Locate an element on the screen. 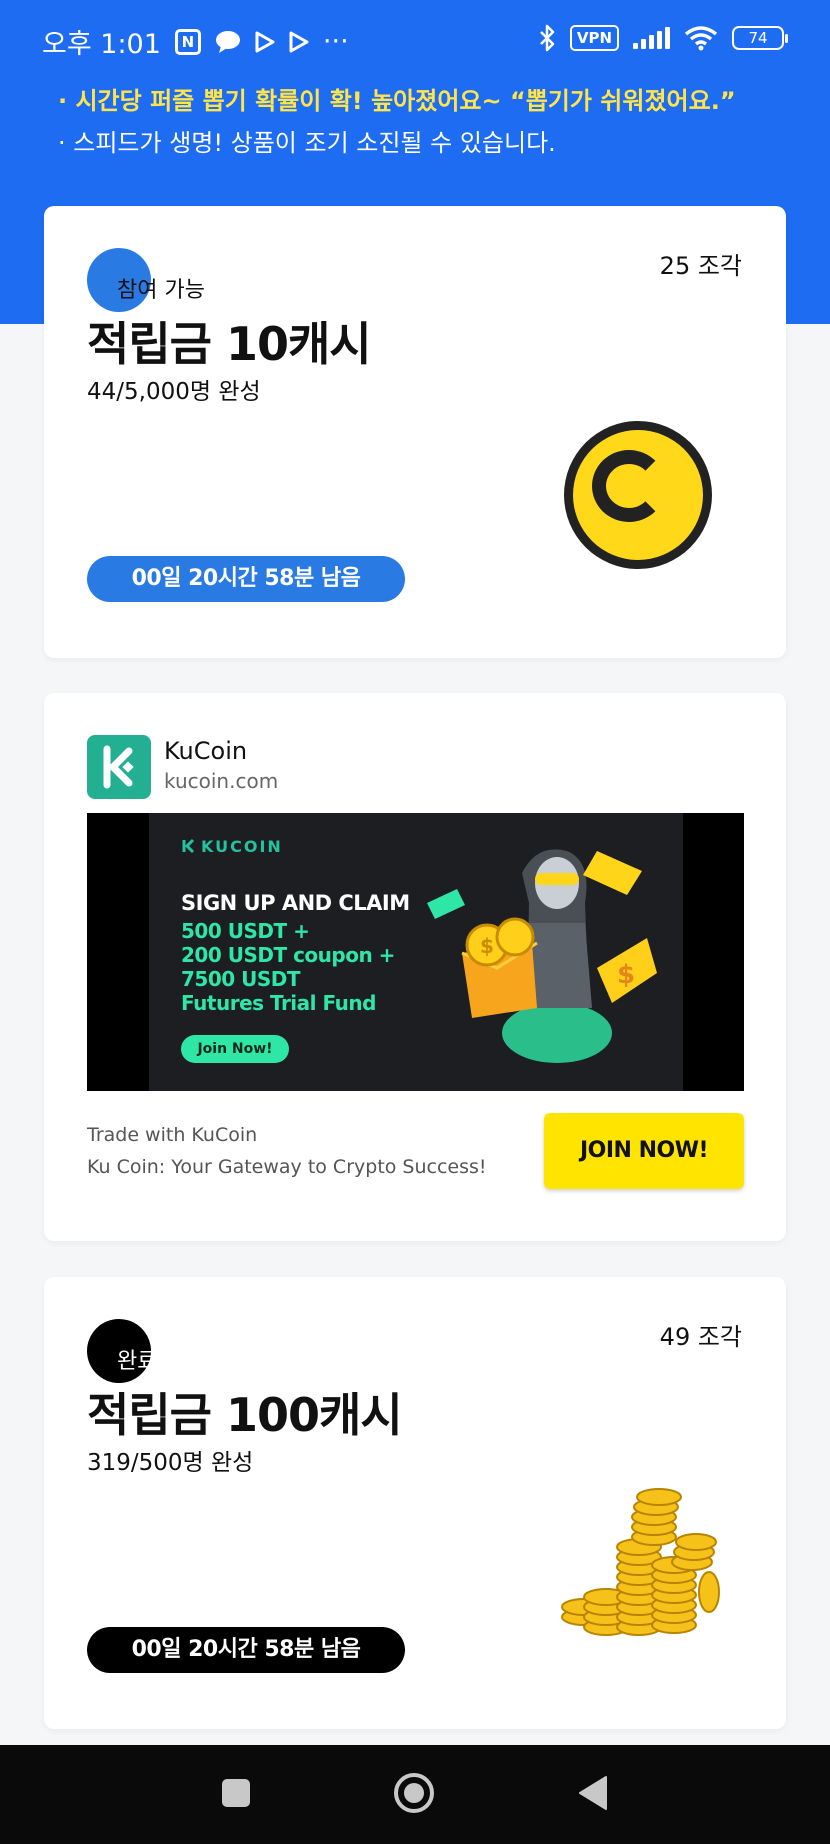 Image resolution: width=830 pixels, height=1844 pixels. play-store-icon is located at coordinates (265, 42).